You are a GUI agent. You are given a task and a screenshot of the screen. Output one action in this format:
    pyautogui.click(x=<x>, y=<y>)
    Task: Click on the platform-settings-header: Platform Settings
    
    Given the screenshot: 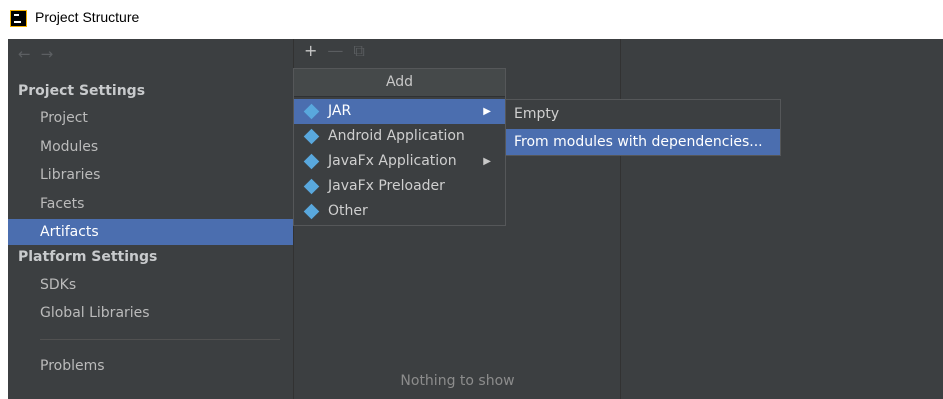 What is the action you would take?
    pyautogui.click(x=88, y=257)
    